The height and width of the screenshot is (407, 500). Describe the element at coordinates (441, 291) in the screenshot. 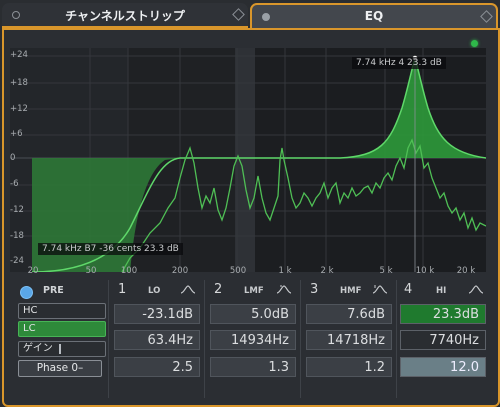

I see `band-name: HI` at that location.